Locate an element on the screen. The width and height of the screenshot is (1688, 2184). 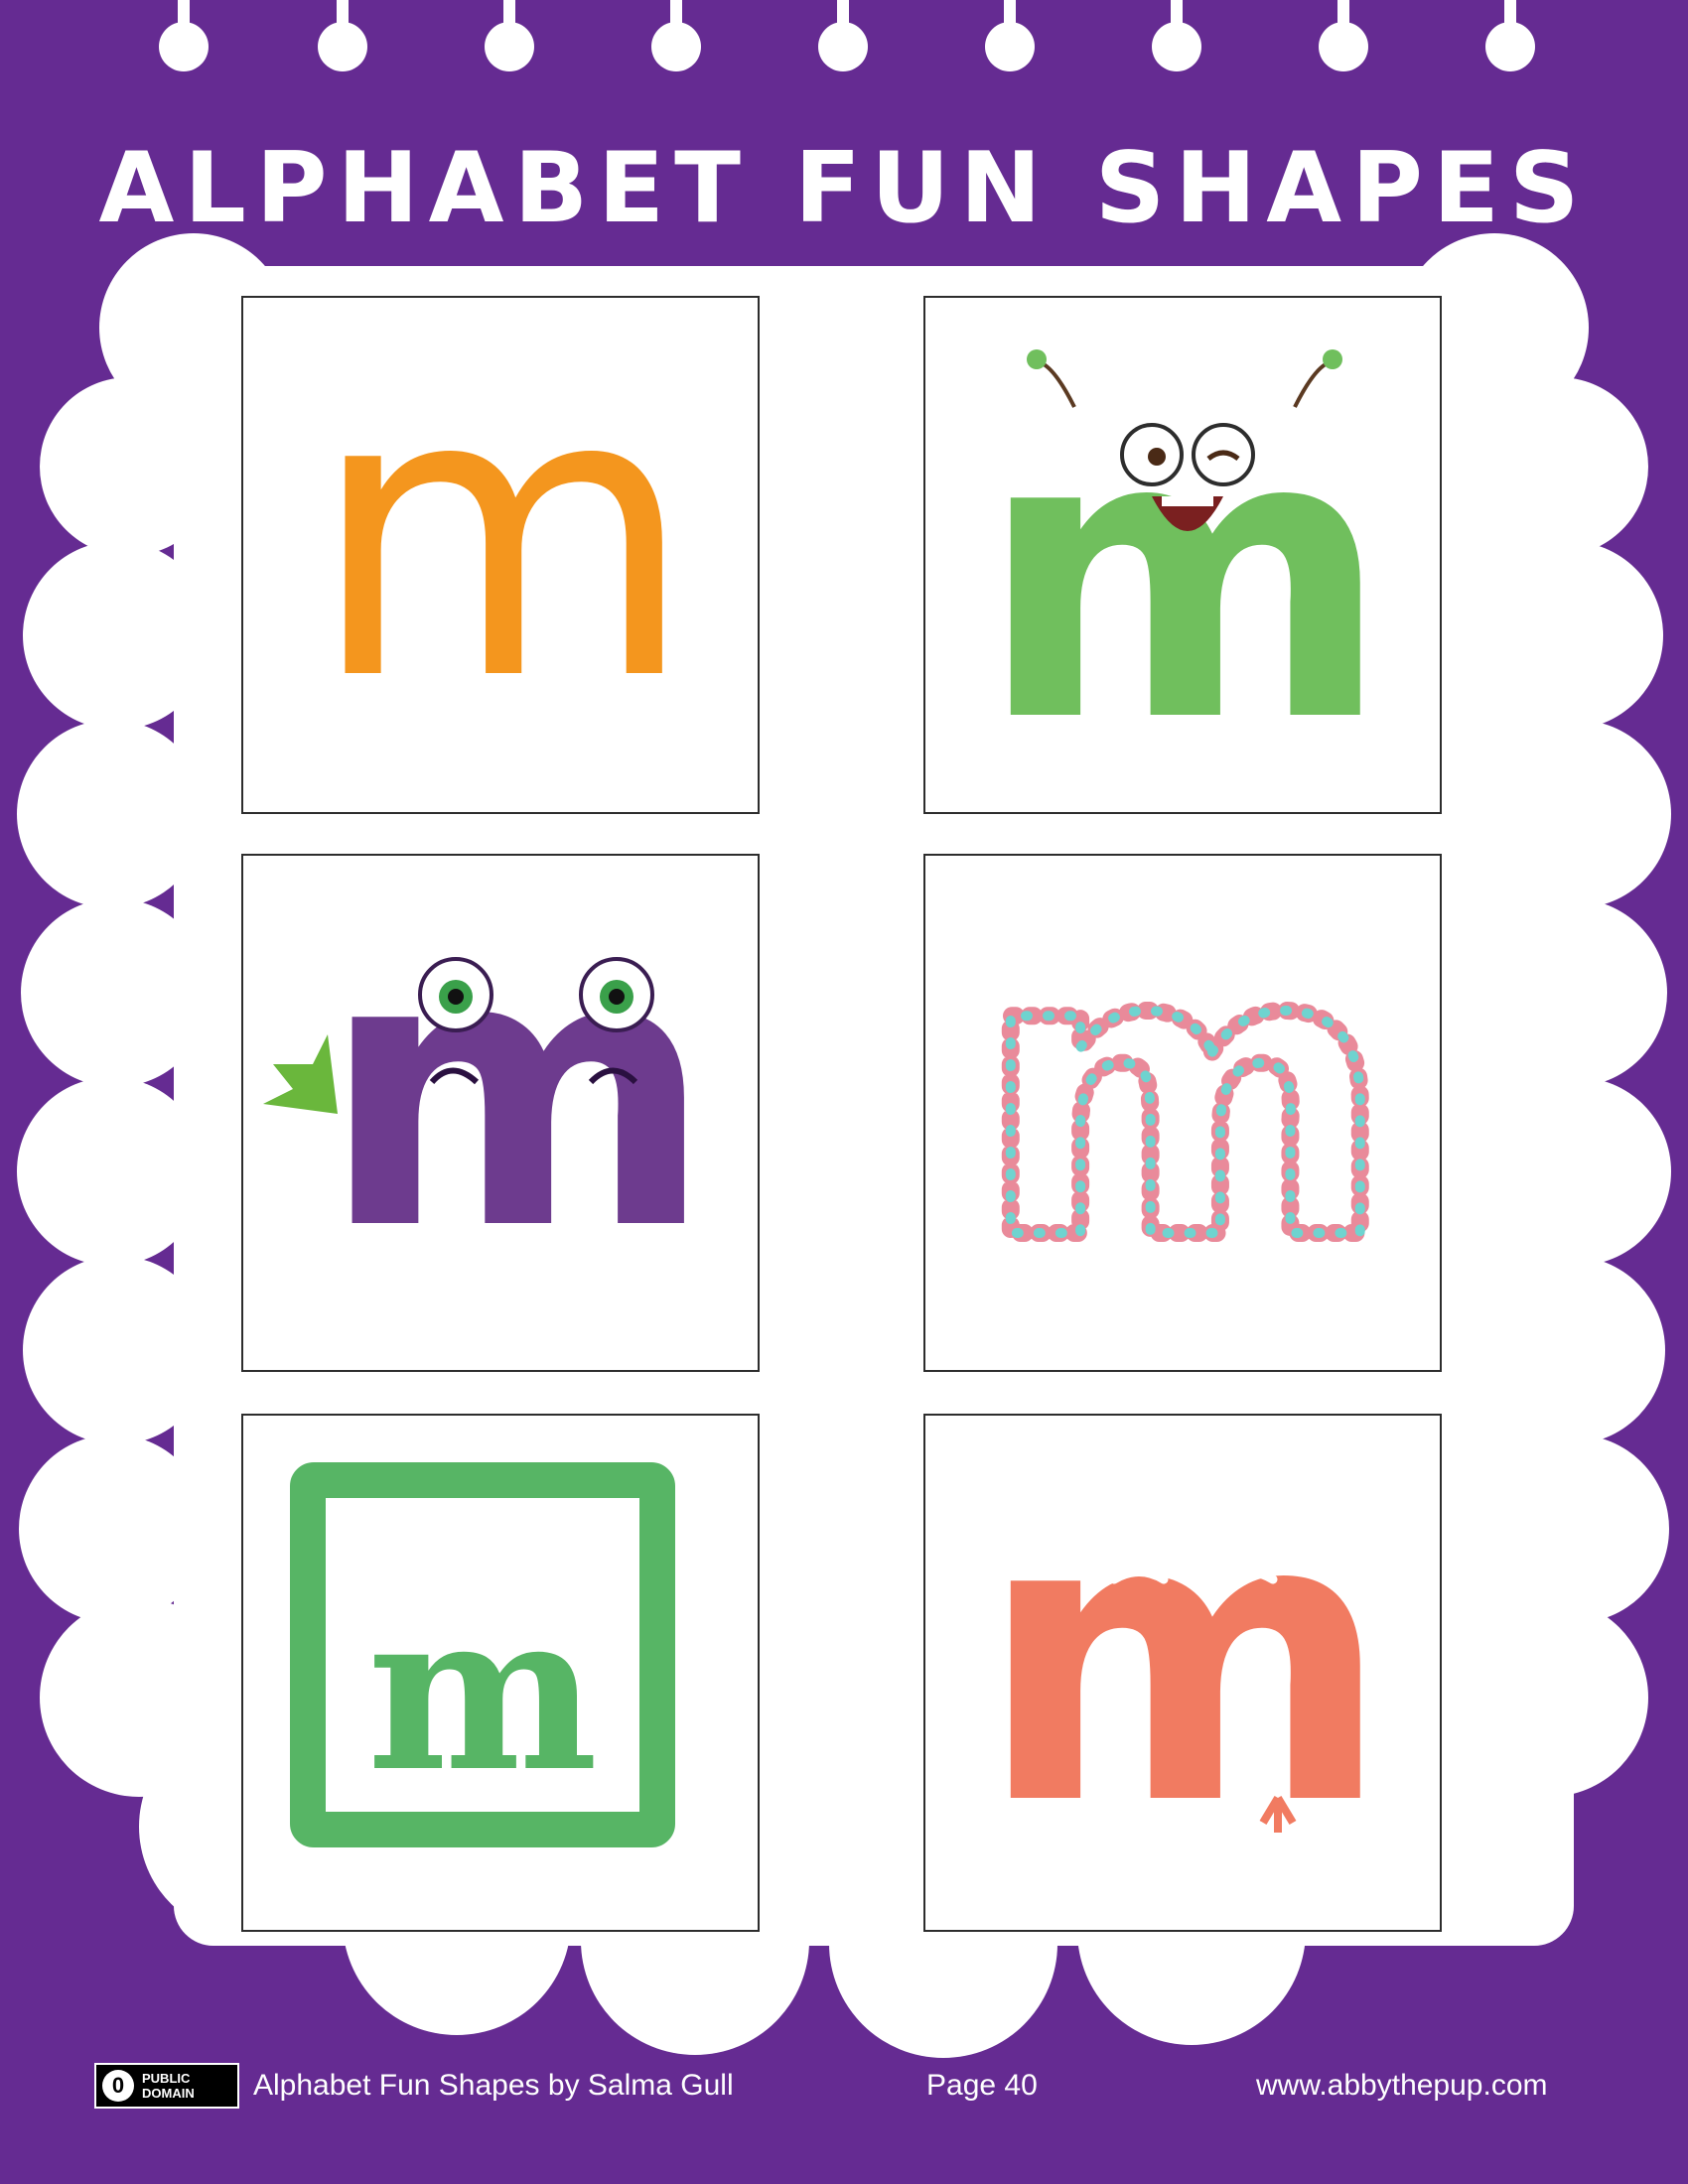
credit-text: Alphabet Fun Shapes by Salma Gull is located at coordinates (493, 2085).